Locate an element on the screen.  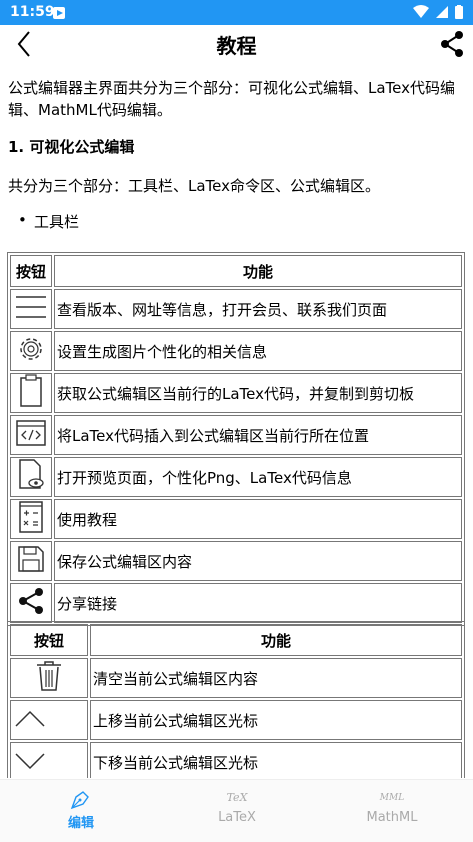
table-row: 设置生成图片个性化的相关信息 is located at coordinates (236, 351).